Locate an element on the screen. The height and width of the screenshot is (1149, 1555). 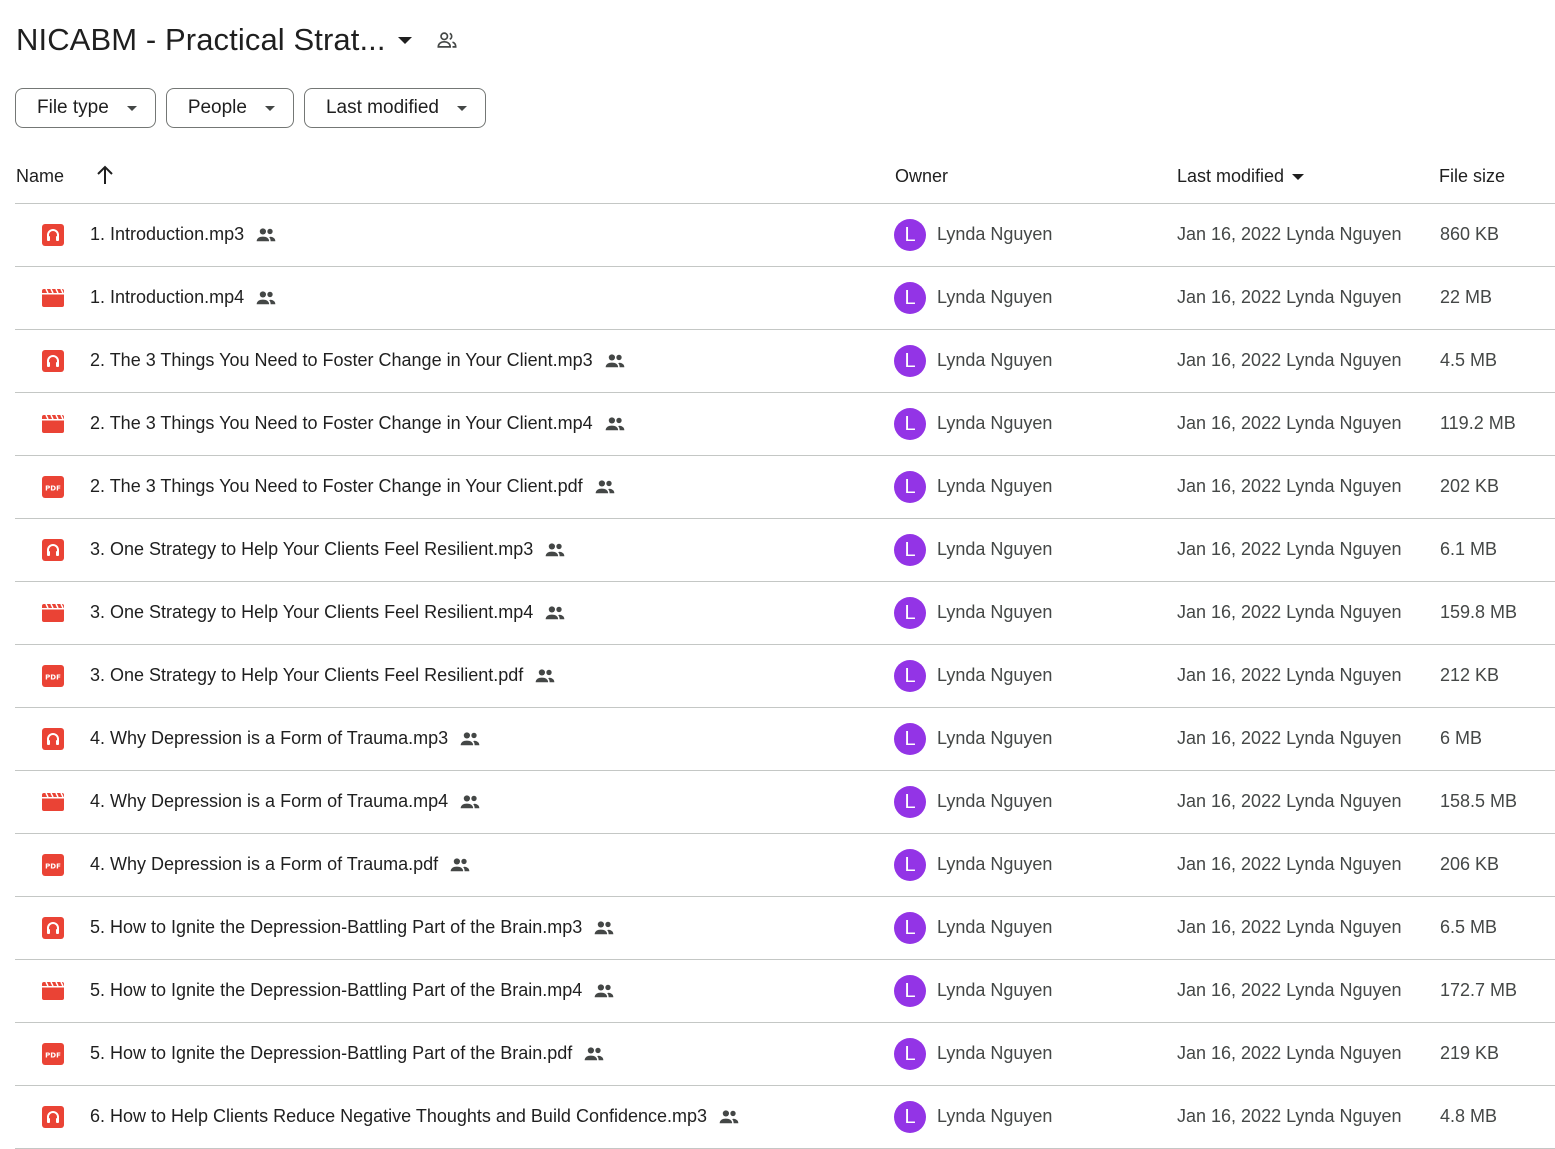
folder-menu-caret-icon is located at coordinates (404, 40).